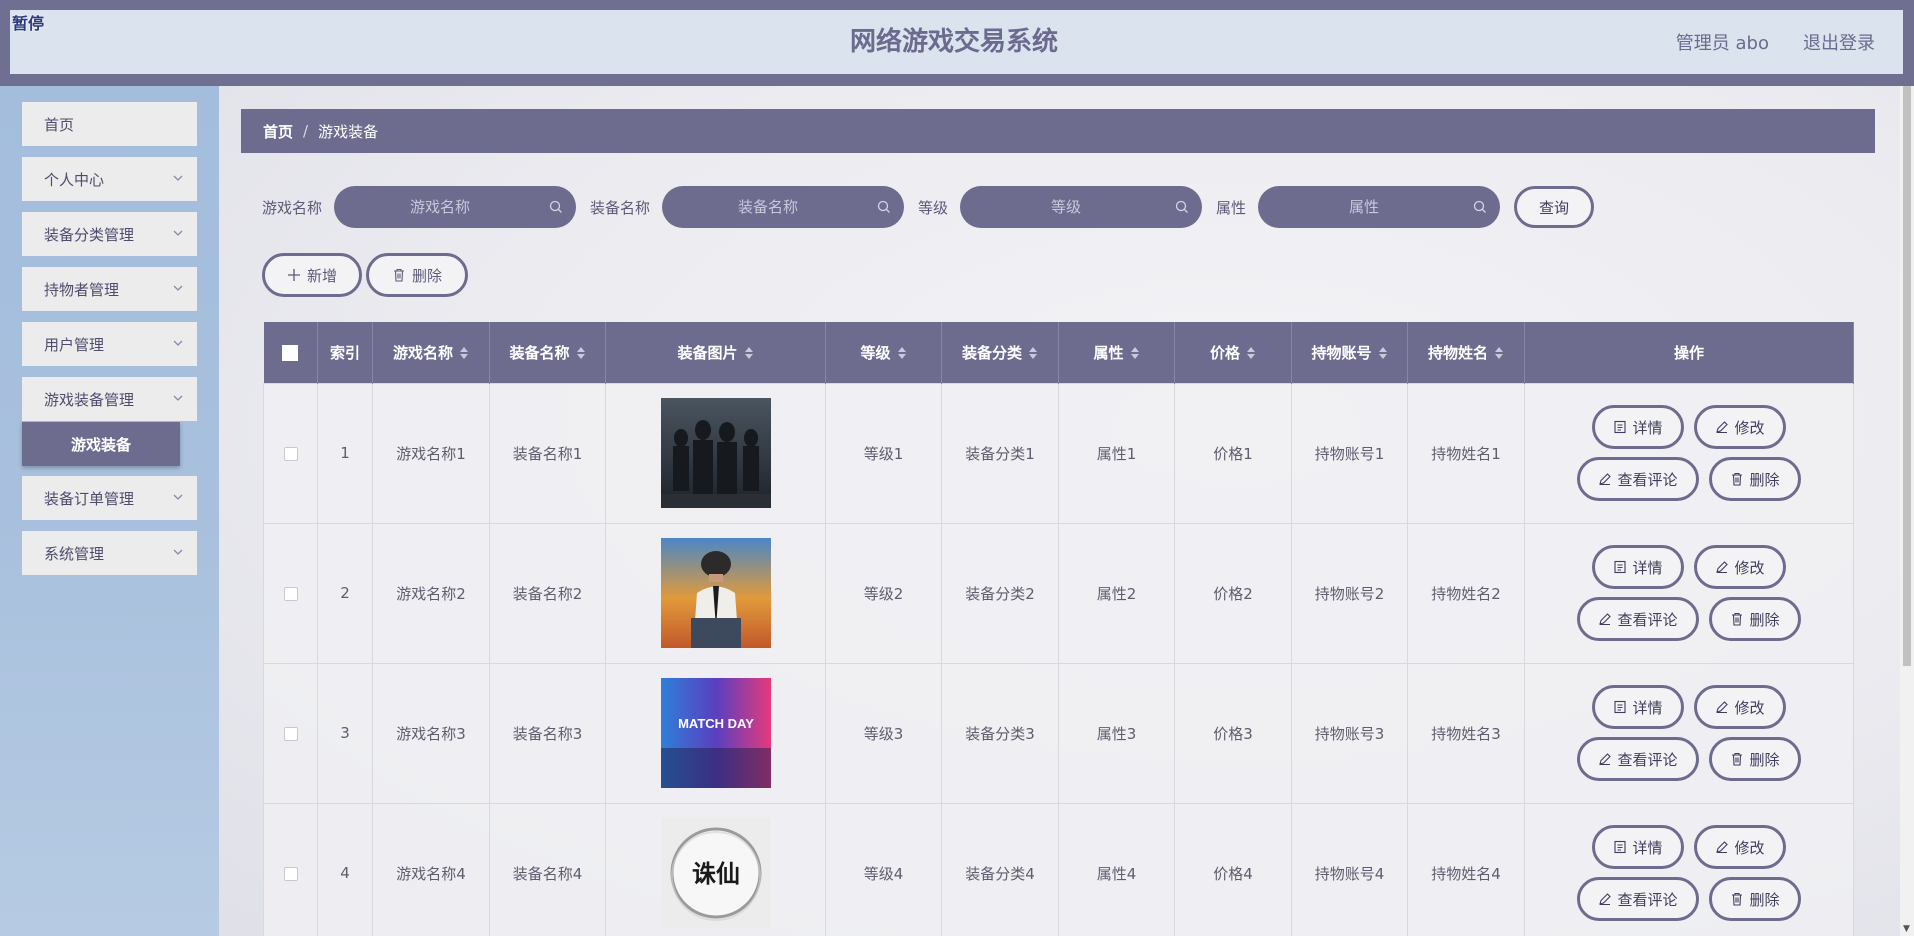  What do you see at coordinates (1379, 207) in the screenshot?
I see `attr-input` at bounding box center [1379, 207].